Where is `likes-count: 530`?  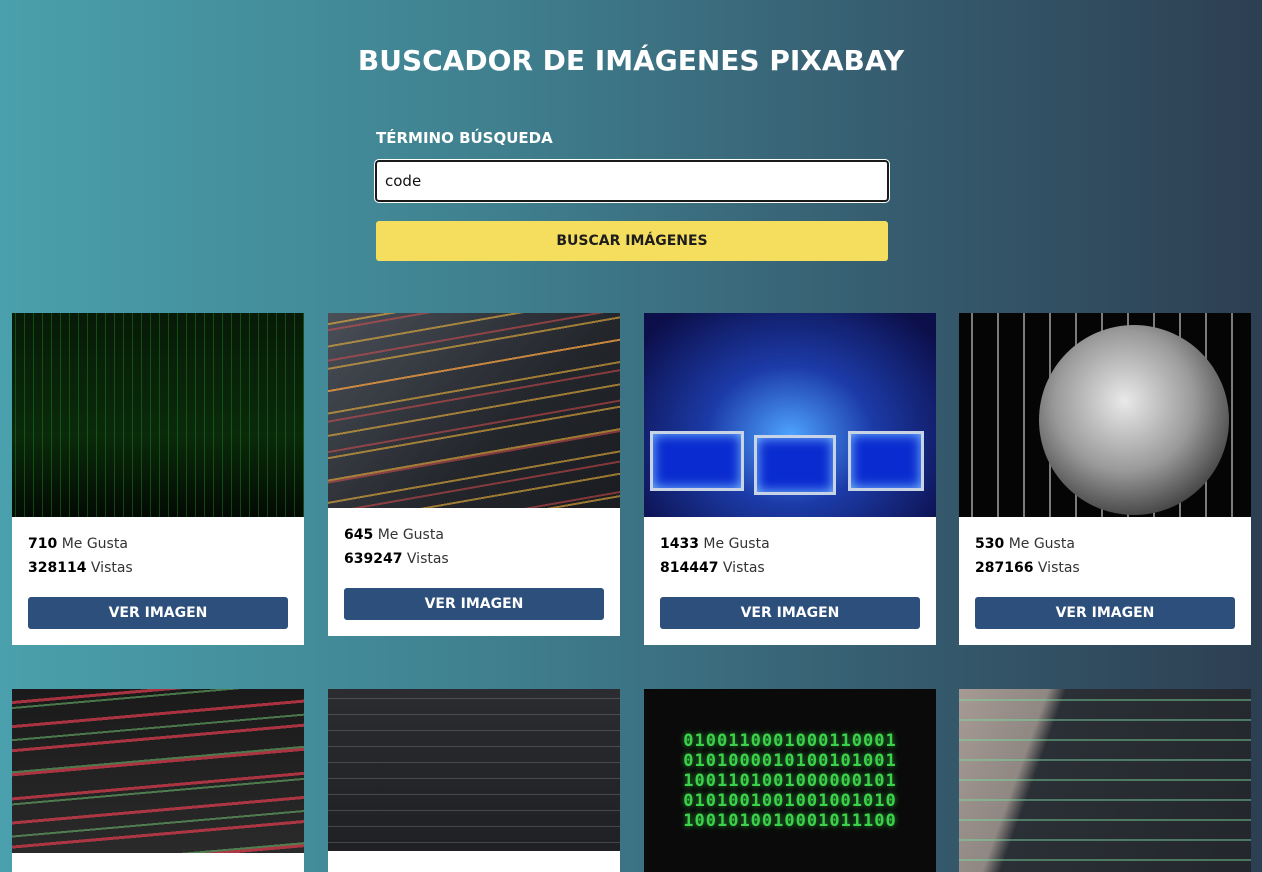 likes-count: 530 is located at coordinates (990, 544).